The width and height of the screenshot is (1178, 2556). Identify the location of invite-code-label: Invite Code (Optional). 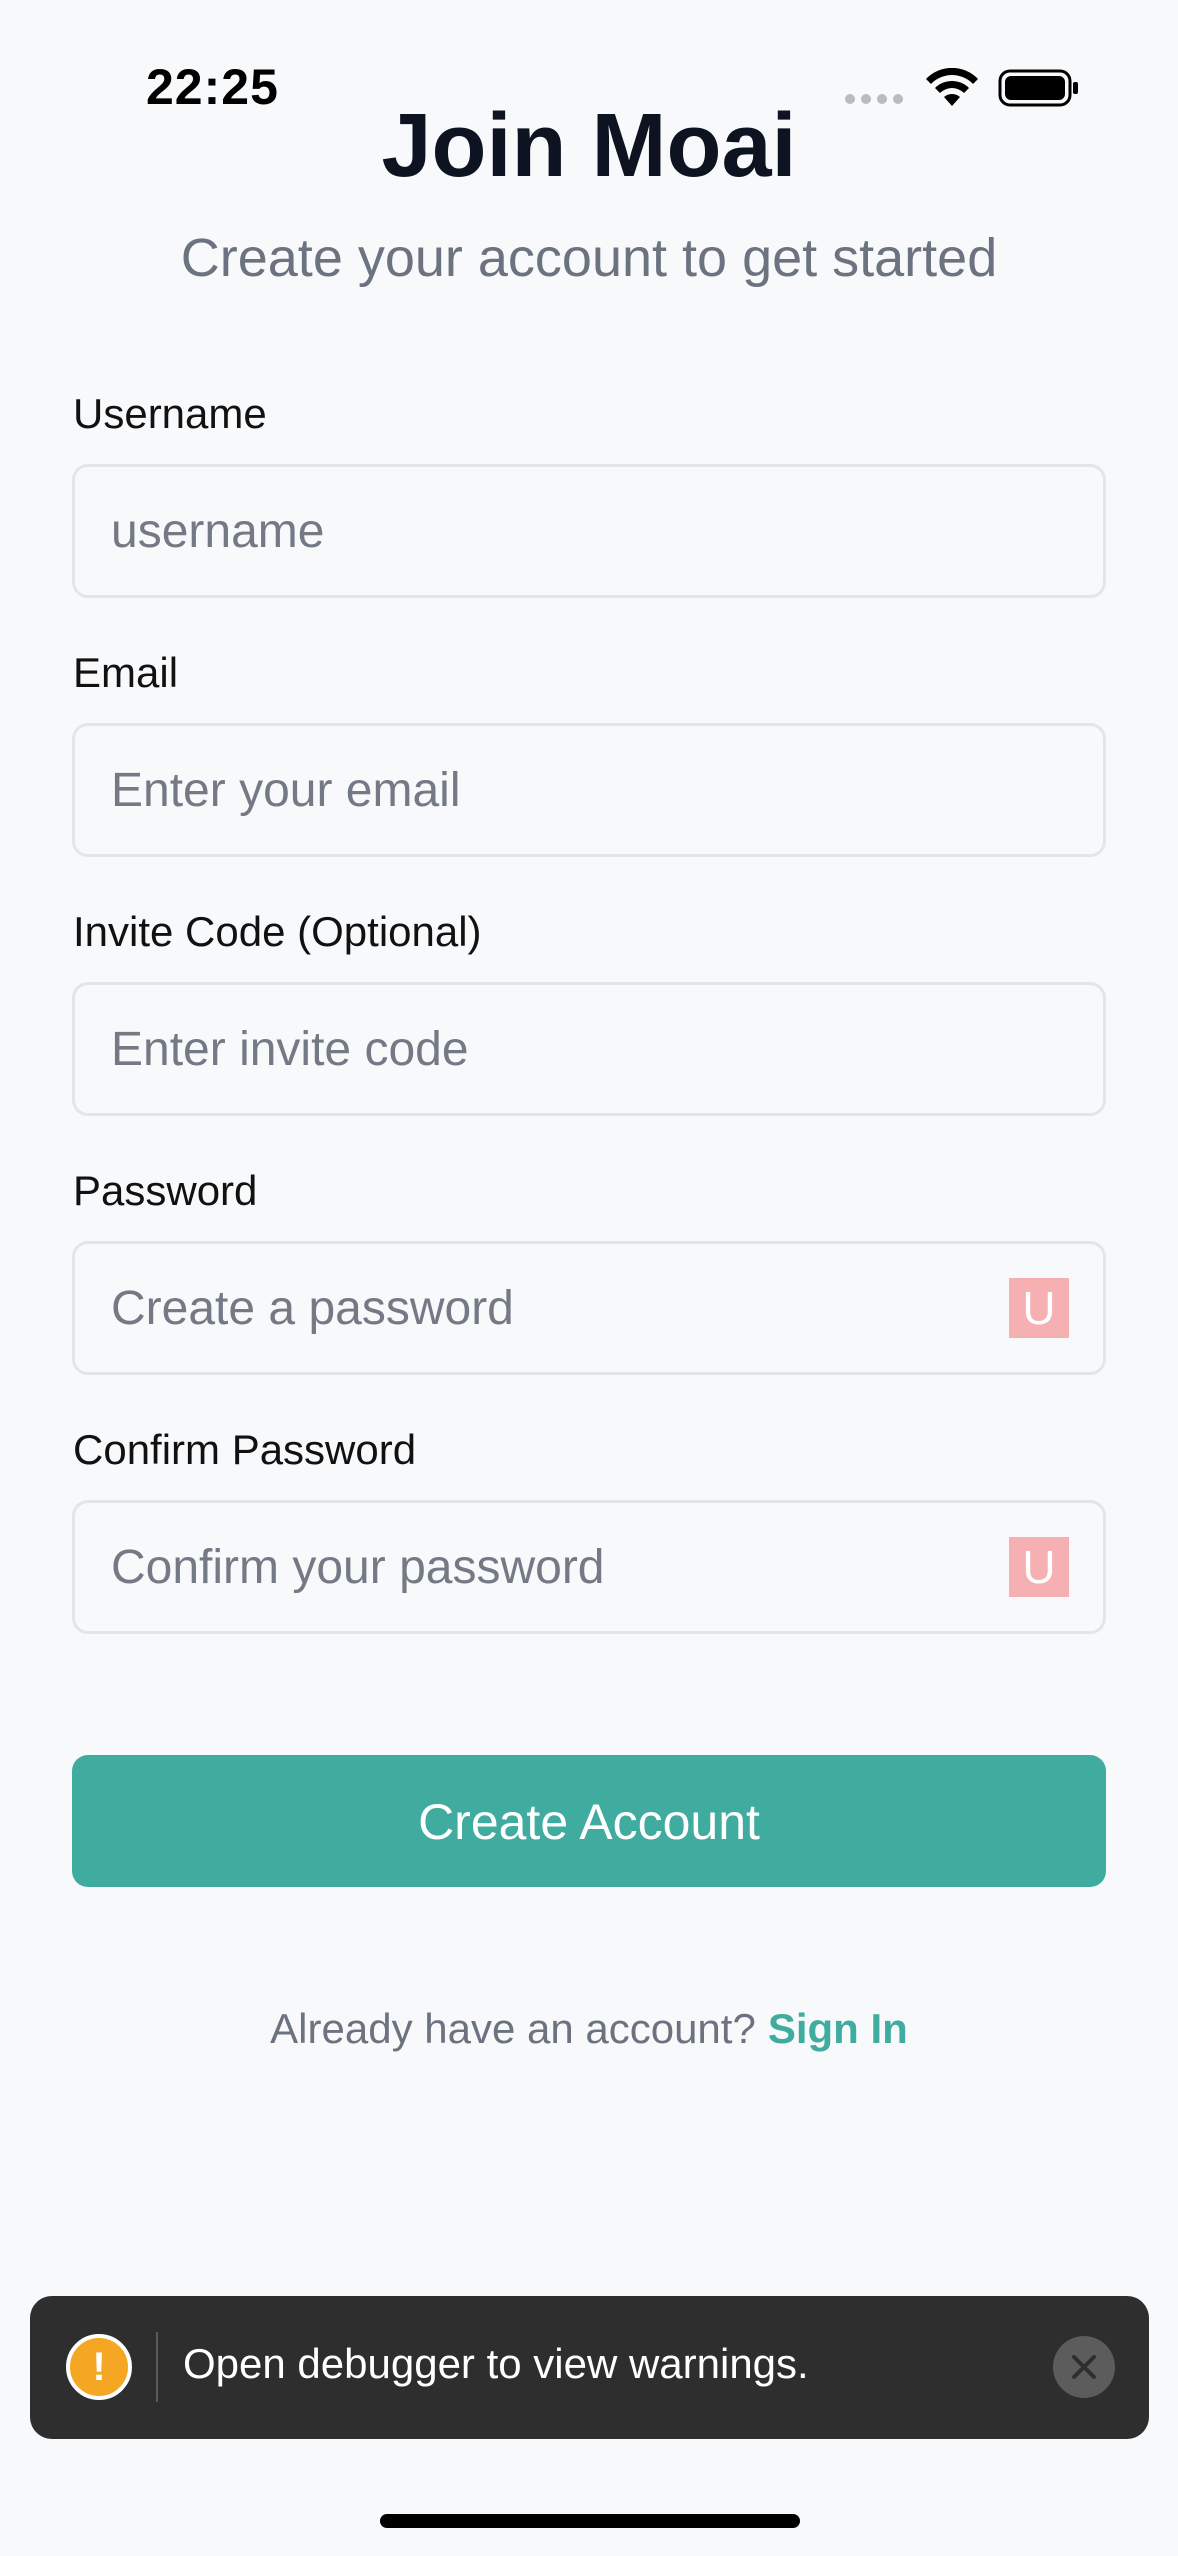
(277, 931).